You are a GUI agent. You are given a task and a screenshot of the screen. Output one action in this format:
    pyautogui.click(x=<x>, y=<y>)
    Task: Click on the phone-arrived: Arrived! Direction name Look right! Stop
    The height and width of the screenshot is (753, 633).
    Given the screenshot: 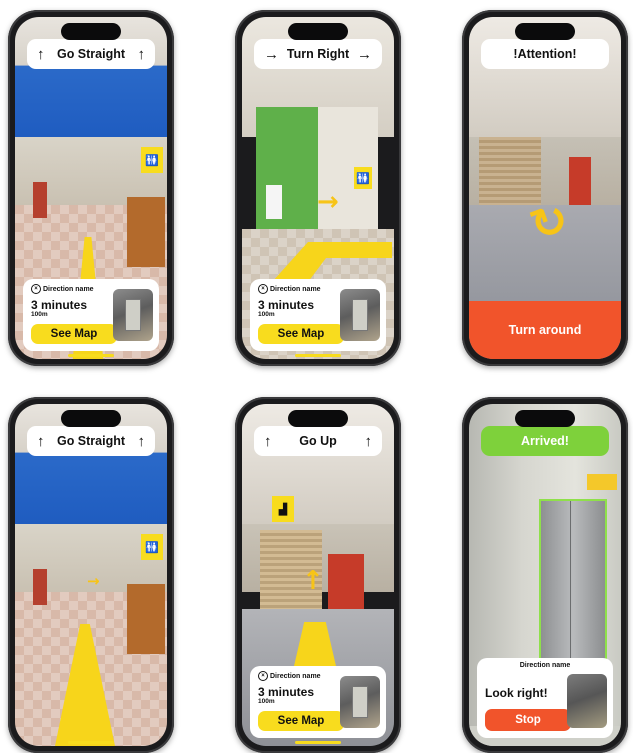 What is the action you would take?
    pyautogui.click(x=545, y=575)
    